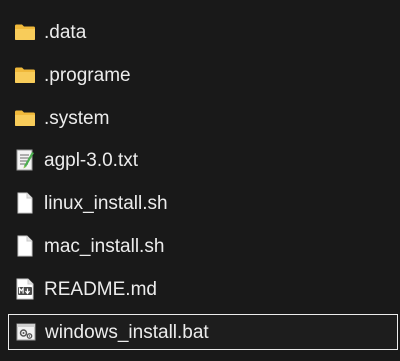 The image size is (400, 361). What do you see at coordinates (87, 75) in the screenshot?
I see `file-name: .programe` at bounding box center [87, 75].